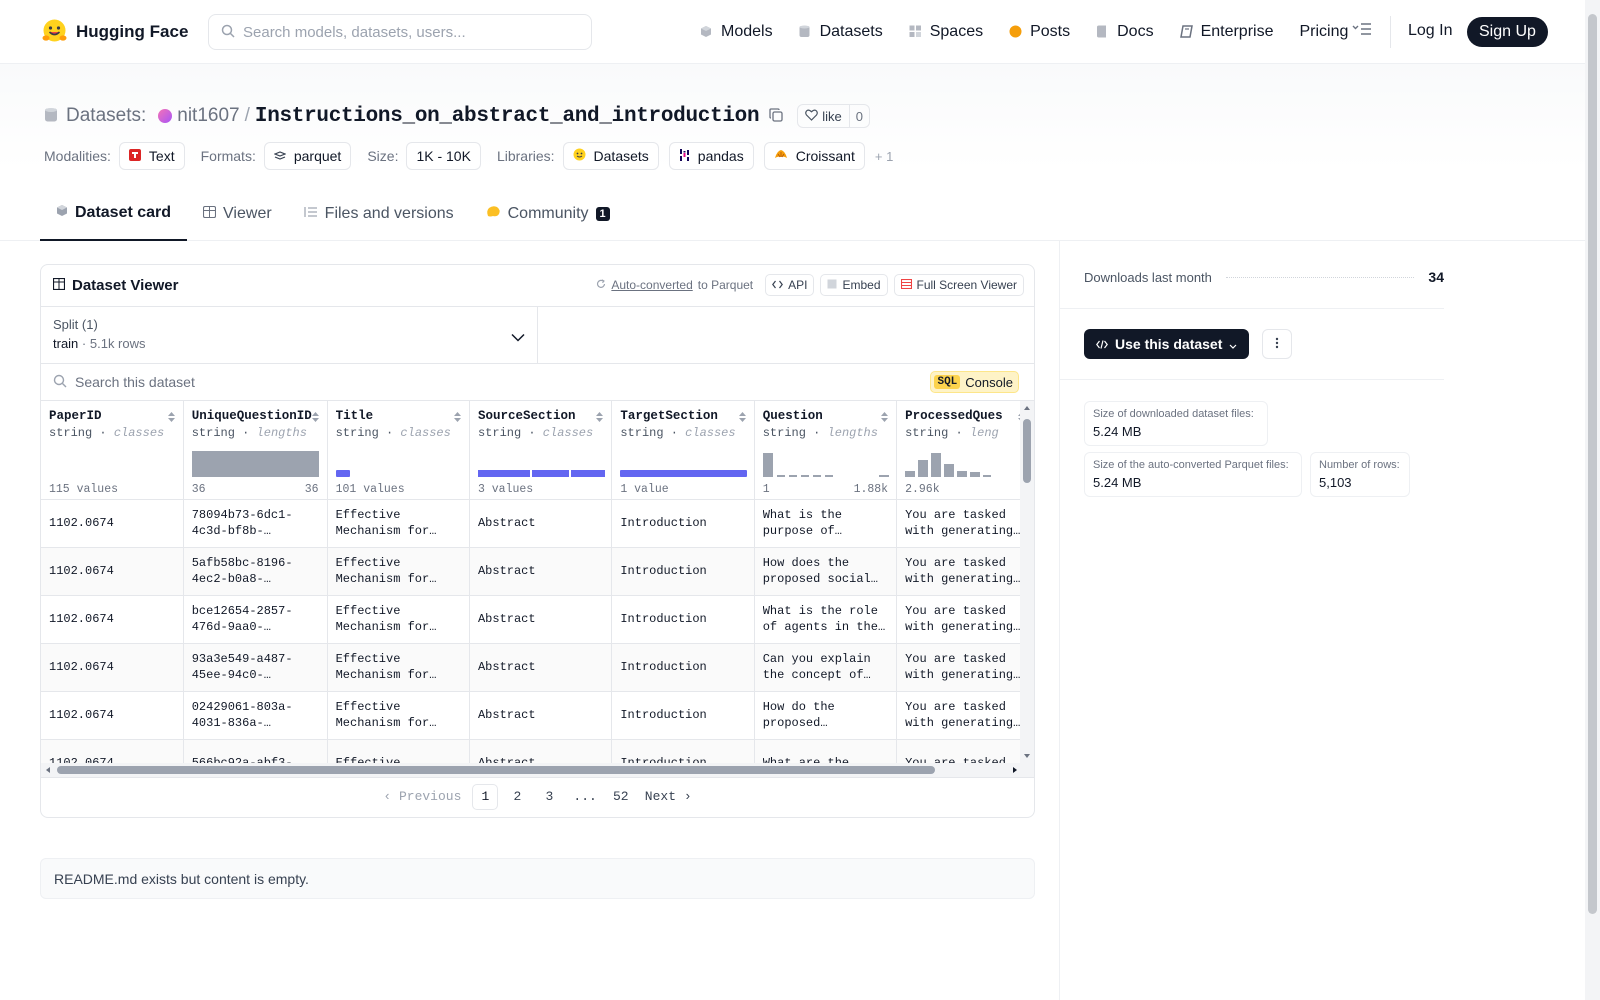 The height and width of the screenshot is (1000, 1600). Describe the element at coordinates (1592, 464) in the screenshot. I see `page-scroll-thumb` at that location.